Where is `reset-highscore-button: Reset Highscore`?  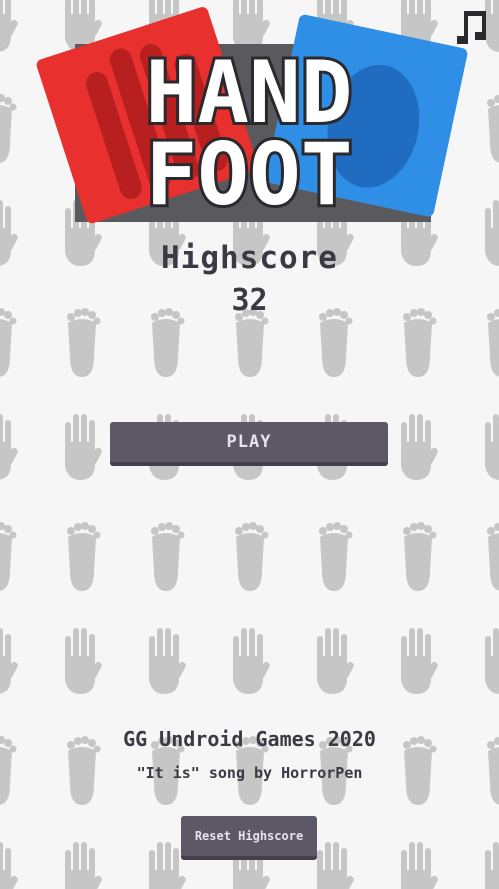 reset-highscore-button: Reset Highscore is located at coordinates (249, 838).